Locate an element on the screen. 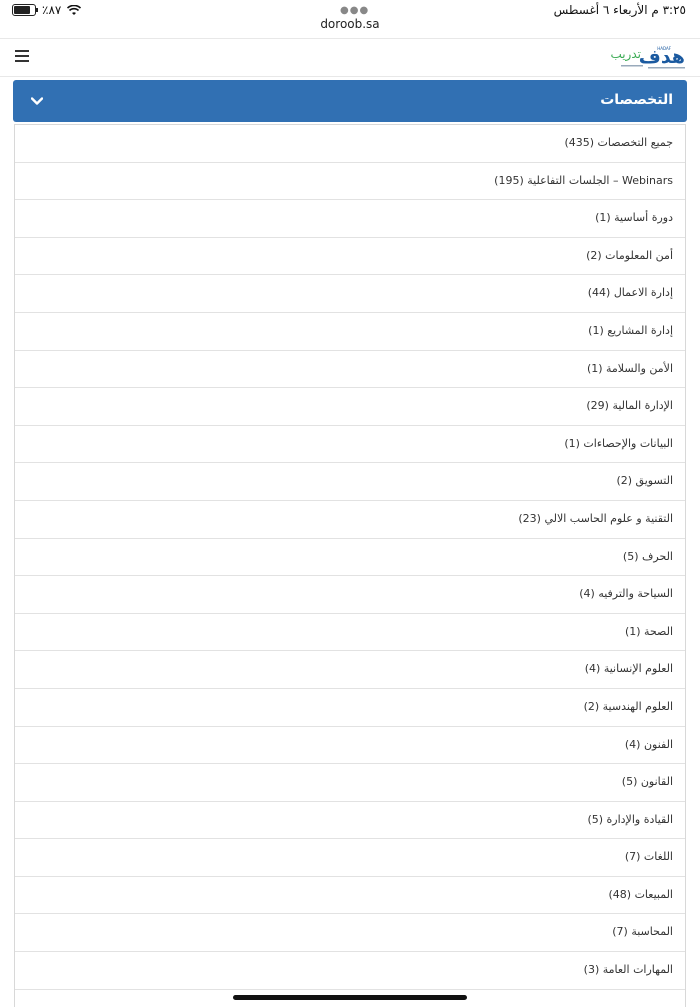 The height and width of the screenshot is (1007, 700). list-item: إدارة الاعمال (44) is located at coordinates (350, 294).